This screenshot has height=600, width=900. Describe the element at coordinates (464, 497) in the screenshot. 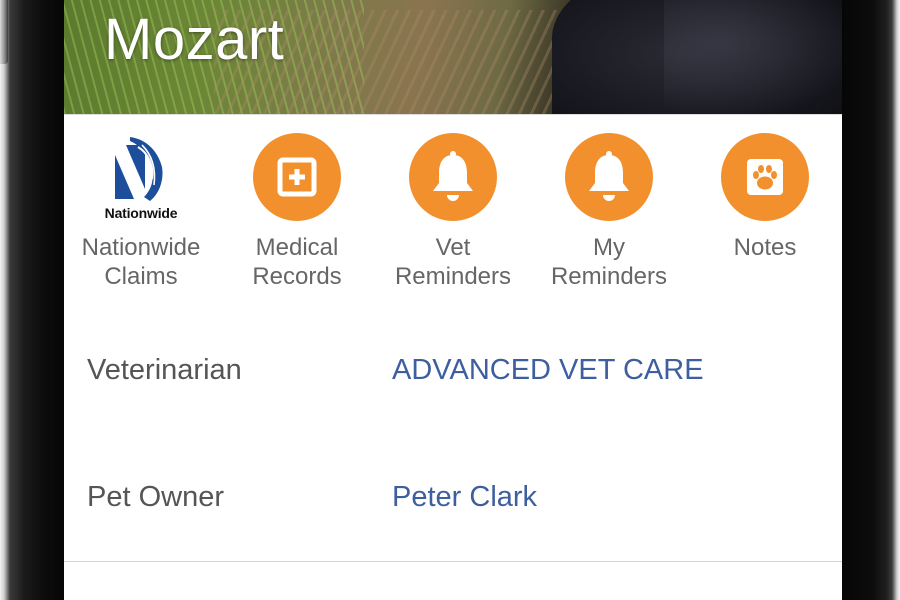

I see `pet-owner-link: Peter Clark` at that location.